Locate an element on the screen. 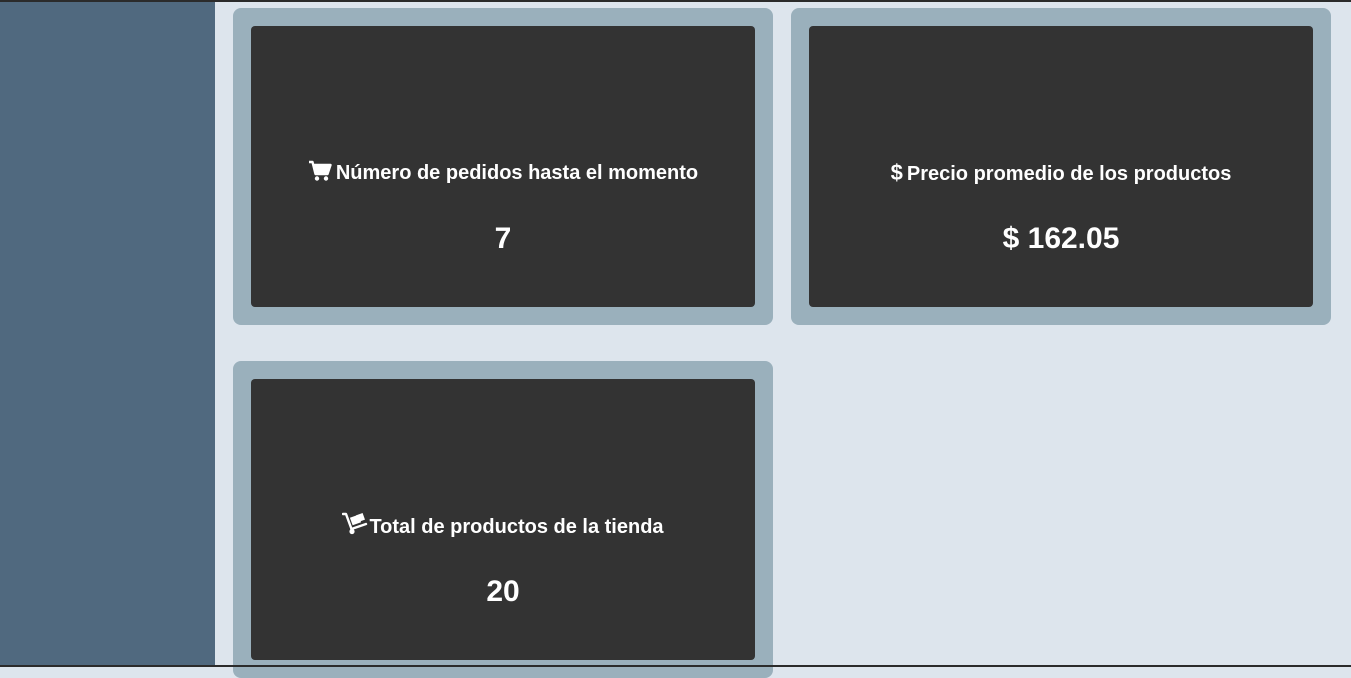  total-products-card-title: Total de productos de la tienda is located at coordinates (516, 527).